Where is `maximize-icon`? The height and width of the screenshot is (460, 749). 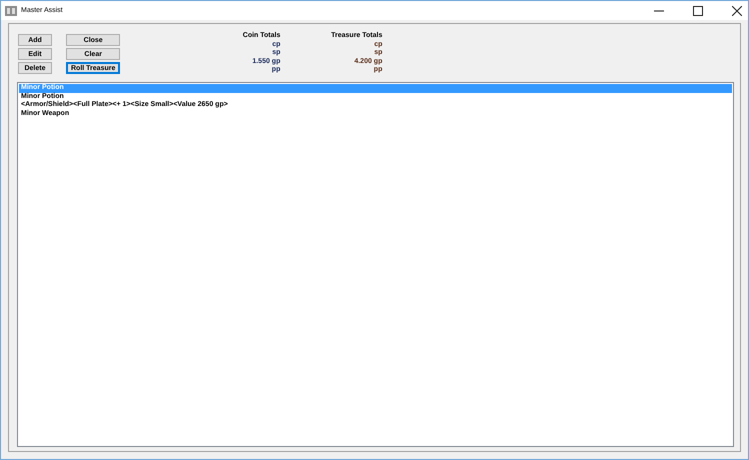
maximize-icon is located at coordinates (698, 11).